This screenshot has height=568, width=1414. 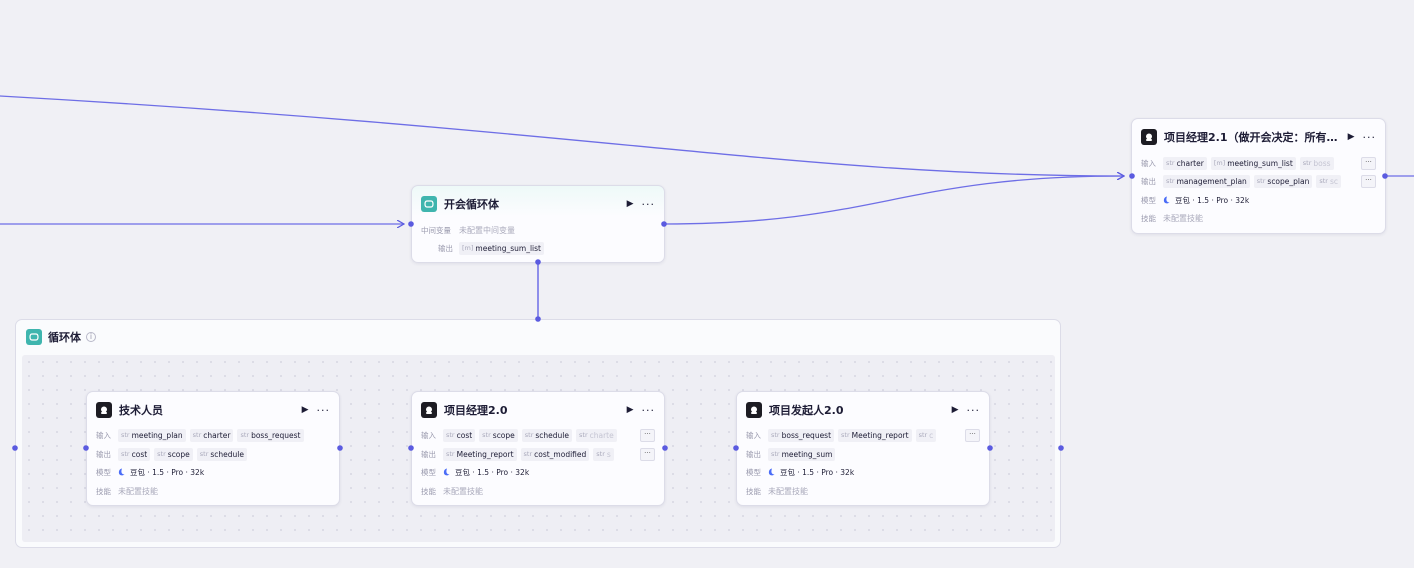 What do you see at coordinates (270, 435) in the screenshot?
I see `input-tag: str boss_request` at bounding box center [270, 435].